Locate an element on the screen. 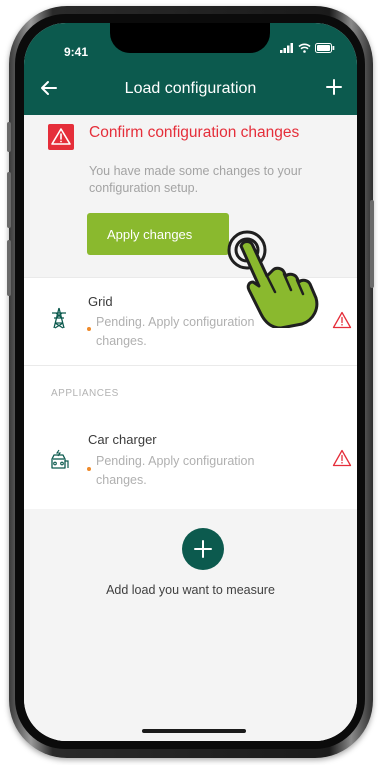 This screenshot has height=765, width=381. divider is located at coordinates (190, 365).